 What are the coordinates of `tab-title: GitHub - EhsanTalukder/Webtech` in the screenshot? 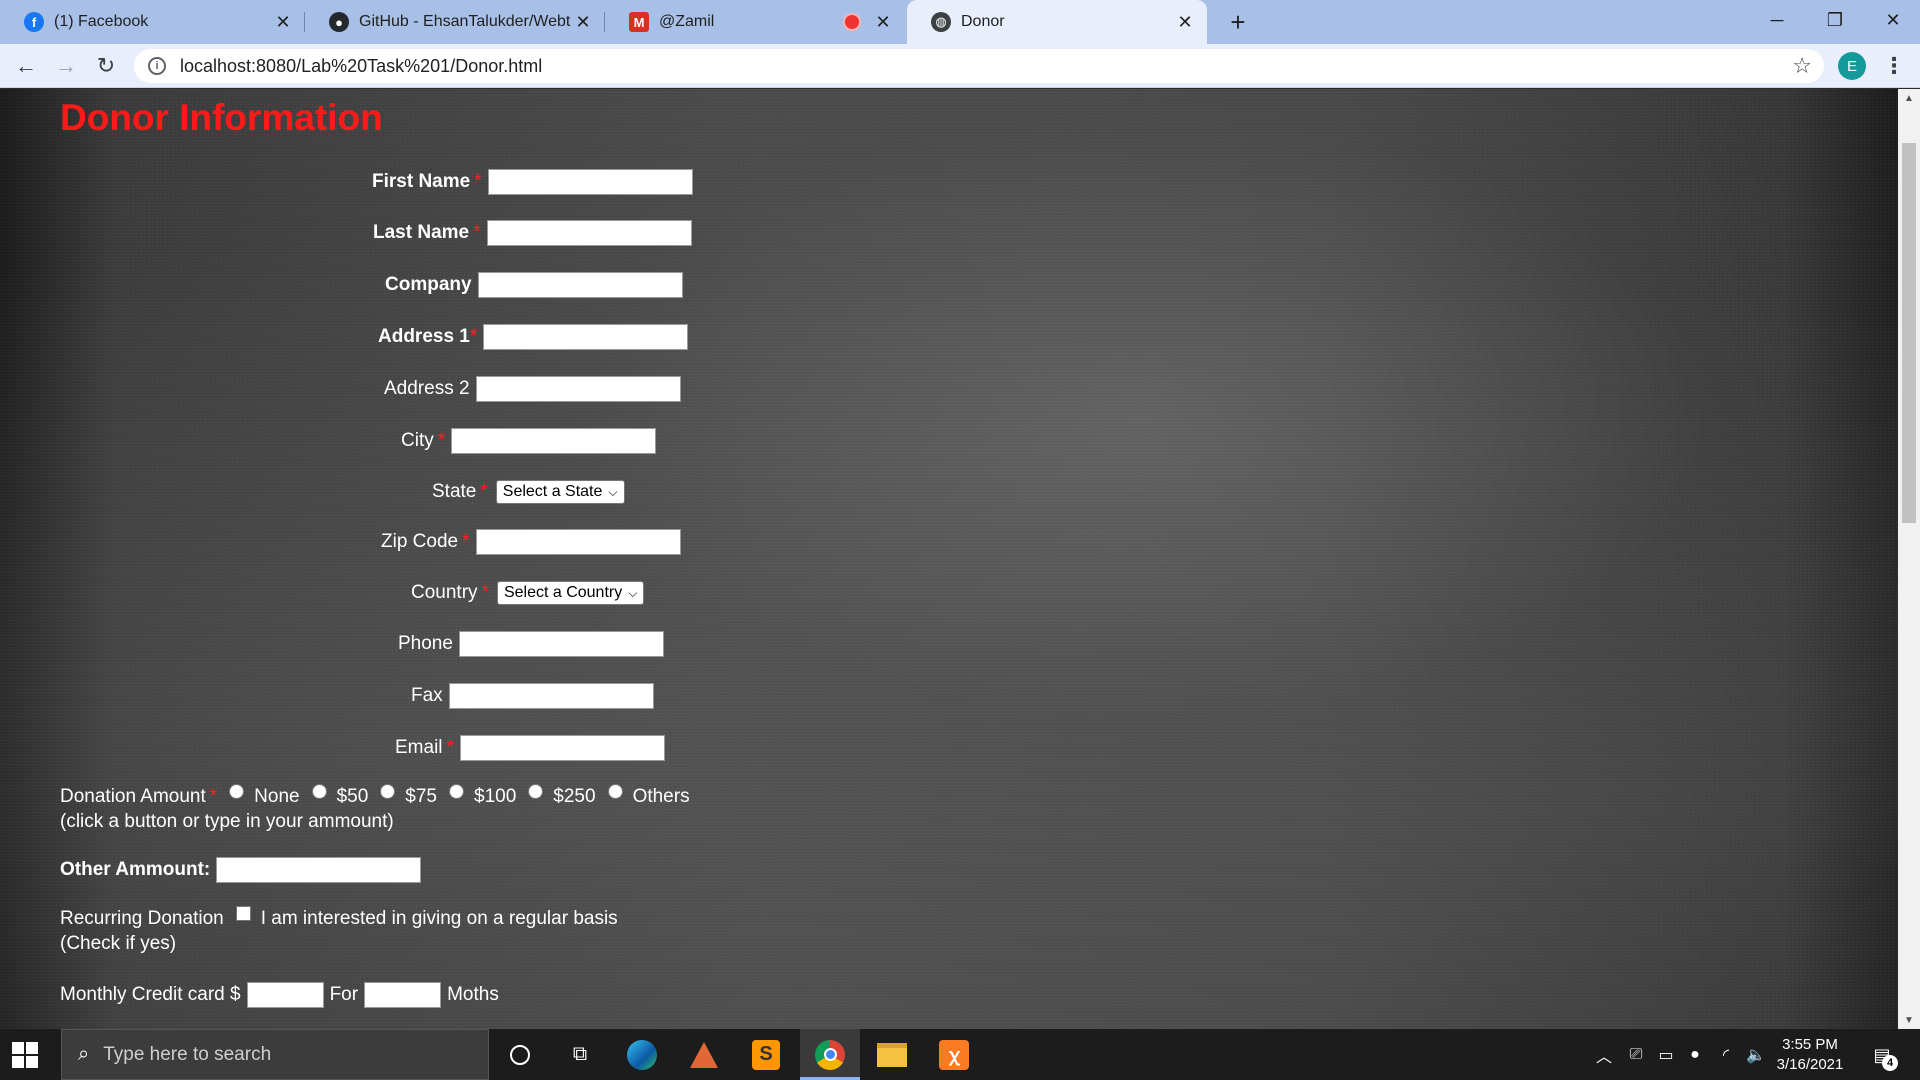 It's located at (465, 21).